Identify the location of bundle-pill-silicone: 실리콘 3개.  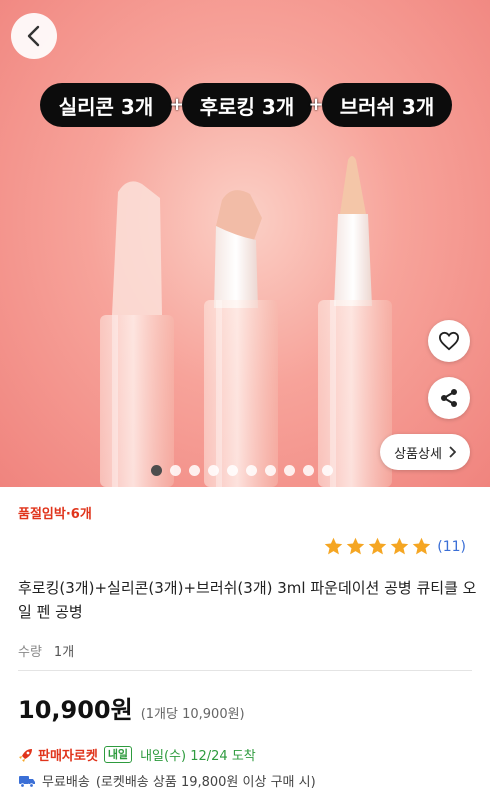
(106, 105).